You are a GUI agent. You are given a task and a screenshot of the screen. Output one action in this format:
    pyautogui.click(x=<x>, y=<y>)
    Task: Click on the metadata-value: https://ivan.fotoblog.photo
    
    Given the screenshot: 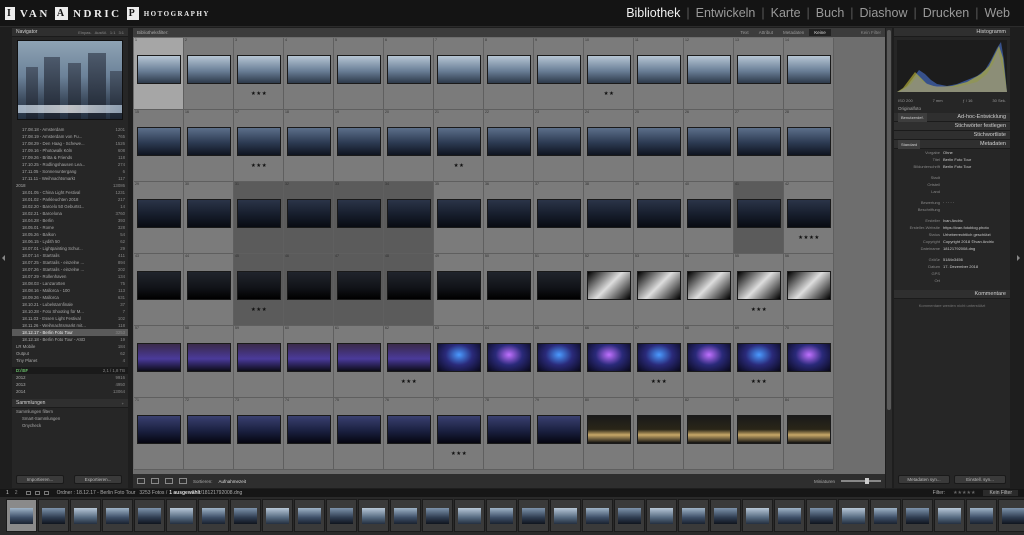 What is the action you would take?
    pyautogui.click(x=975, y=227)
    